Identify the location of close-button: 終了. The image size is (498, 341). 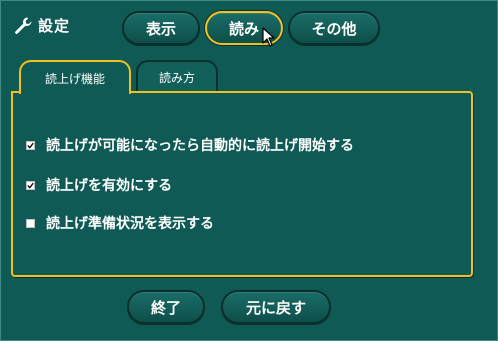
(166, 307).